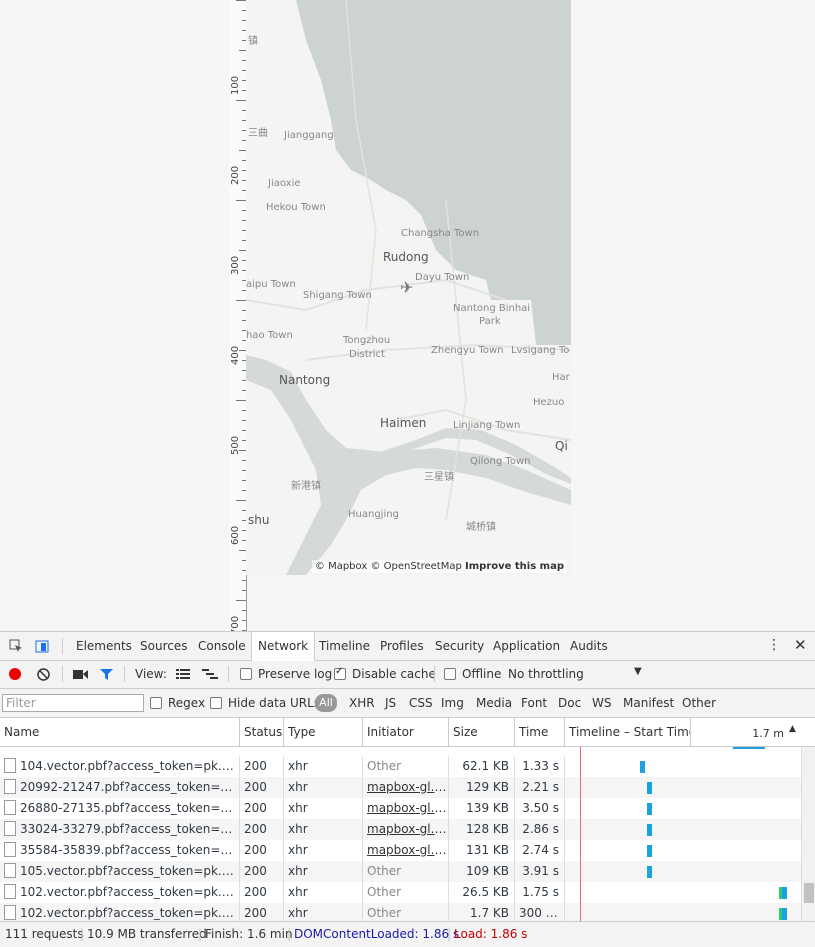 The image size is (815, 947). What do you see at coordinates (489, 913) in the screenshot?
I see `request-size: 1.7 KB` at bounding box center [489, 913].